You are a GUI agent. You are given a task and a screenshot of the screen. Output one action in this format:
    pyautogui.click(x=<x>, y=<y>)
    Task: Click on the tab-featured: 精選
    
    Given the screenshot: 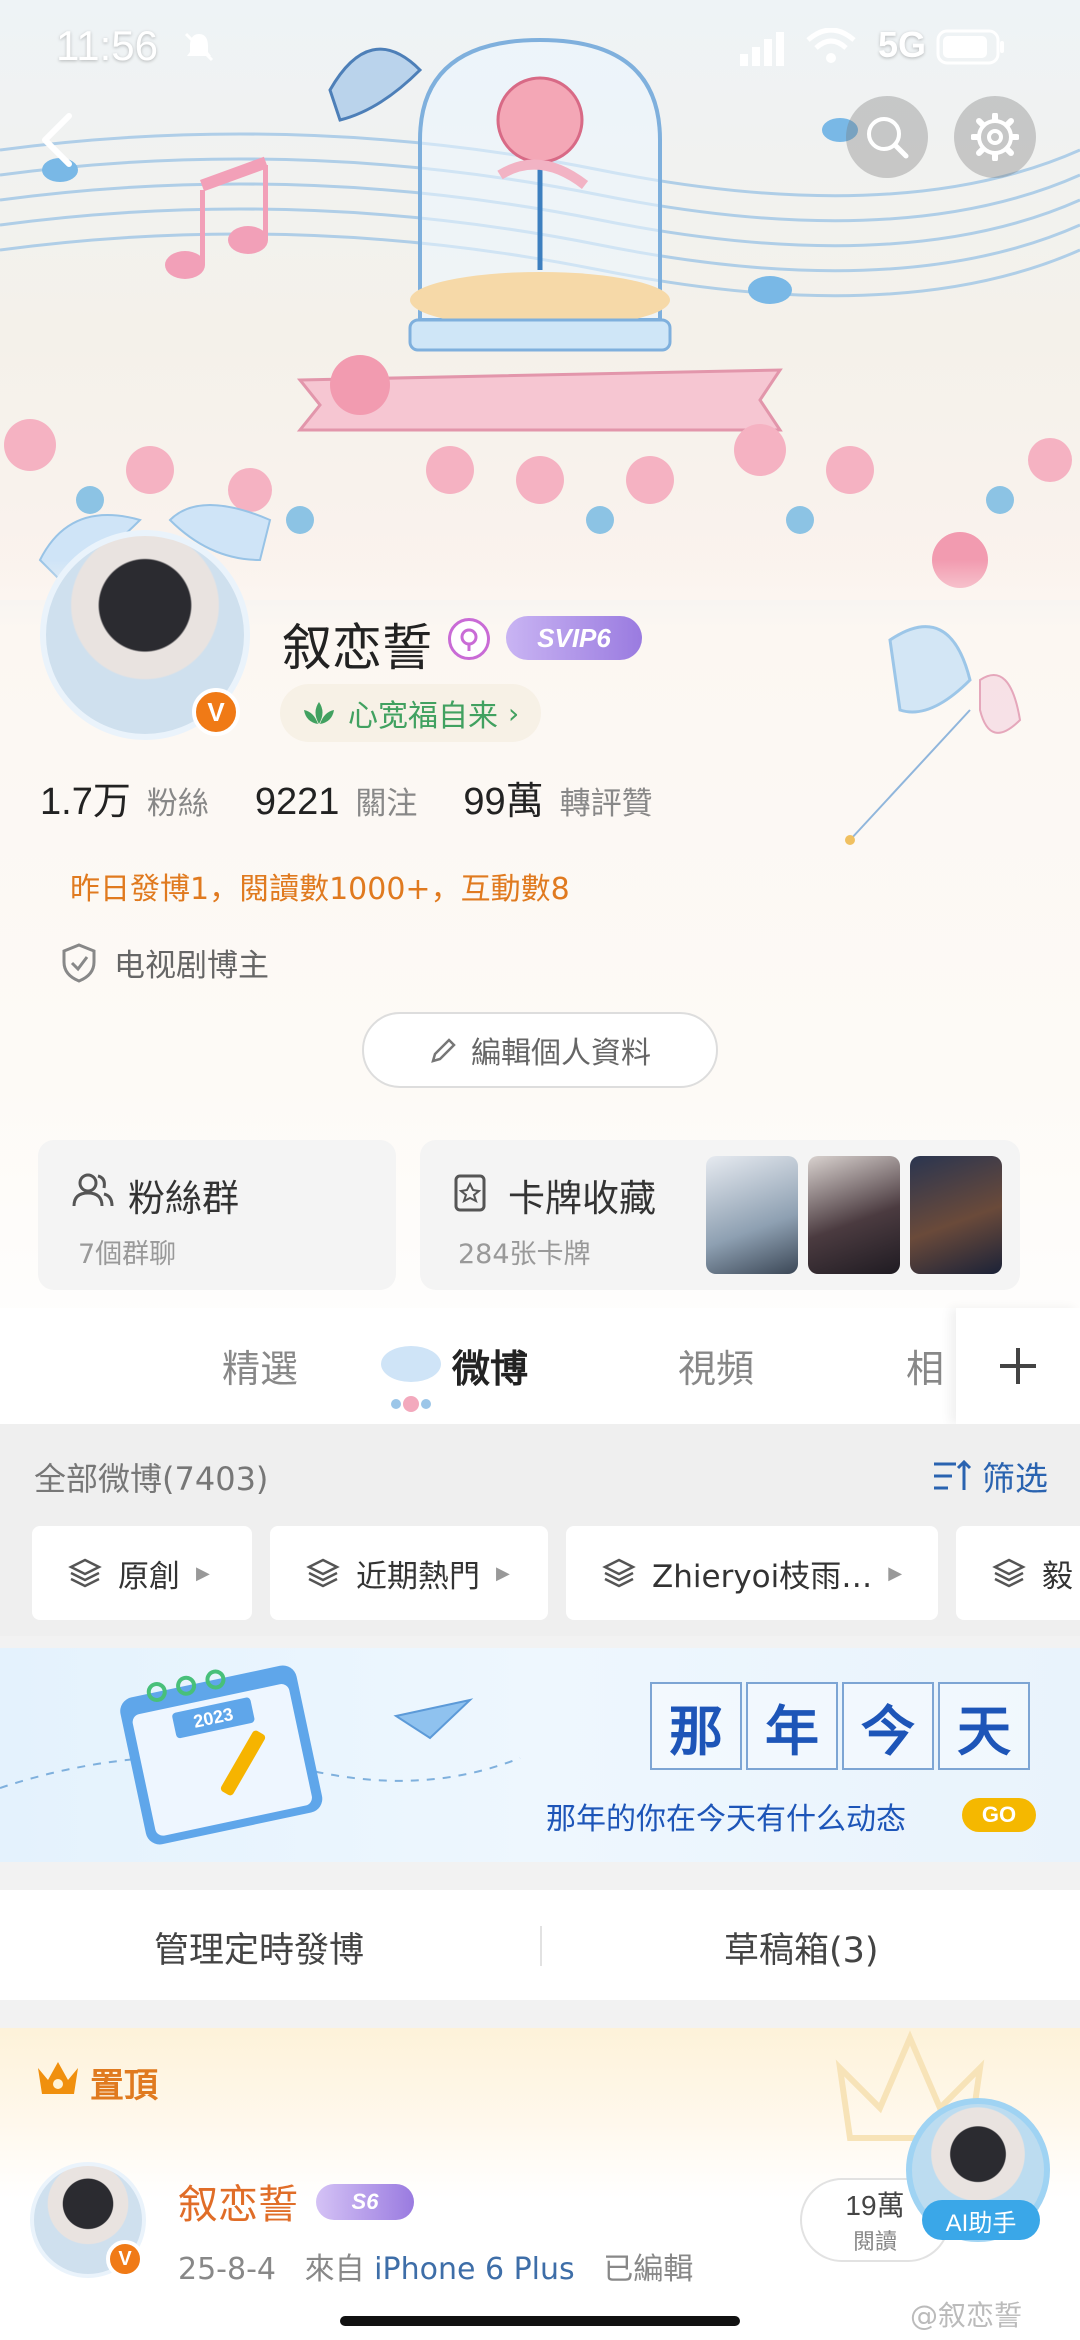 What is the action you would take?
    pyautogui.click(x=260, y=1365)
    